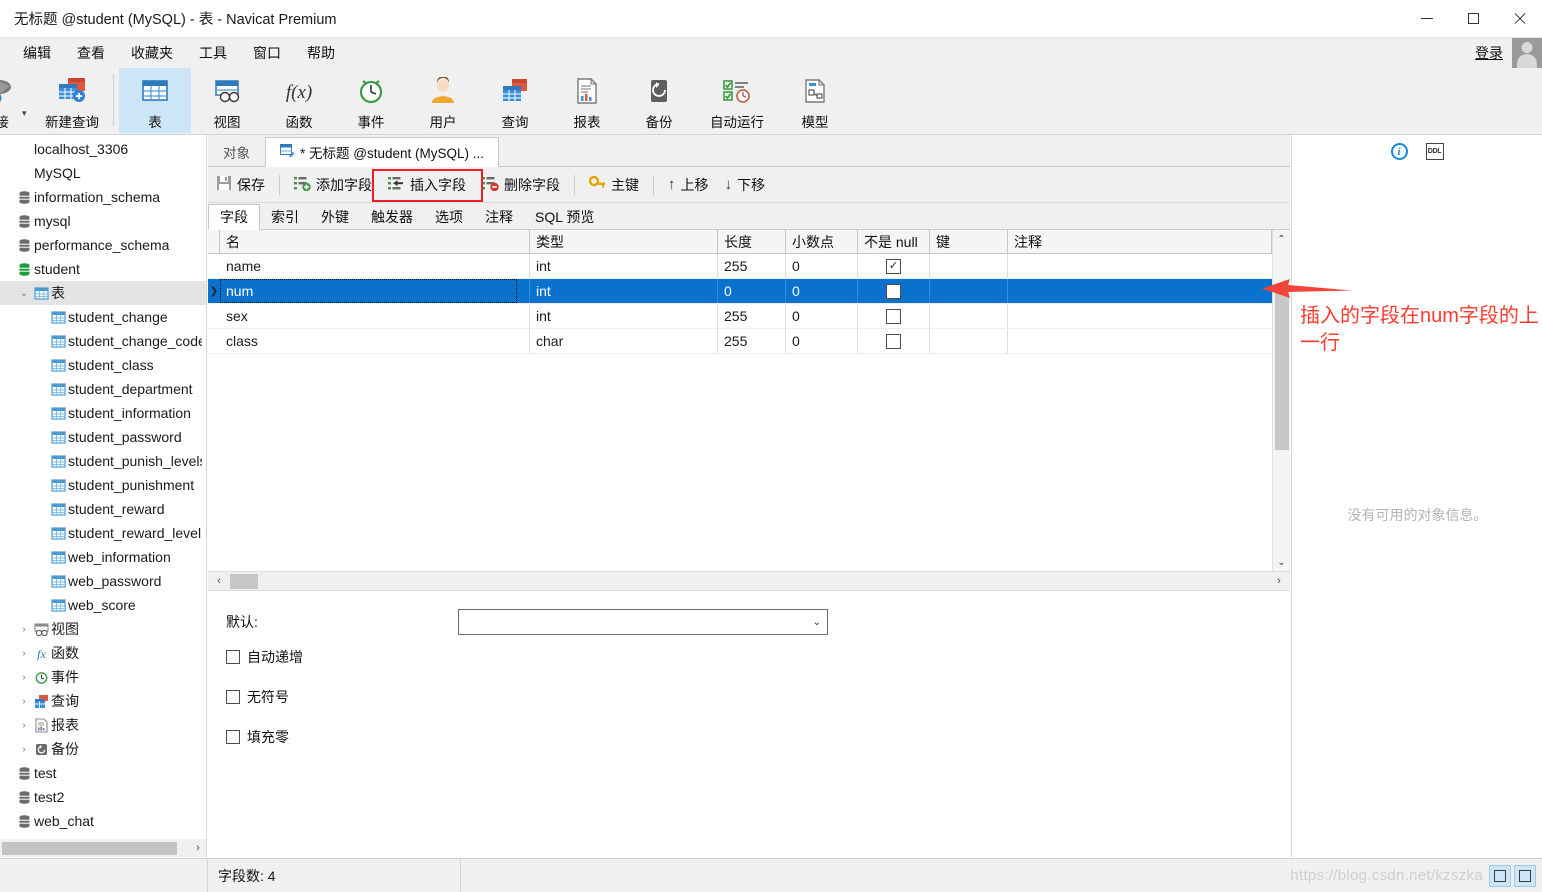 The image size is (1542, 892). I want to click on grid-scroll-left-arrow: ‹, so click(219, 581).